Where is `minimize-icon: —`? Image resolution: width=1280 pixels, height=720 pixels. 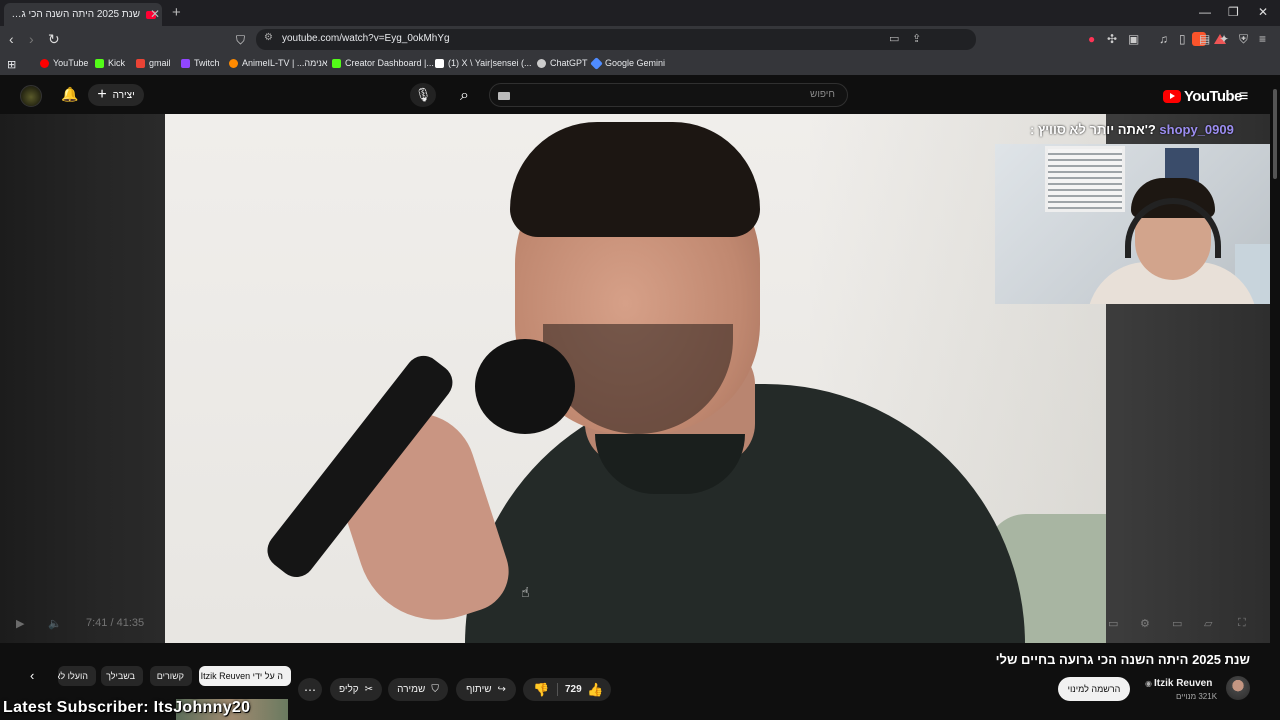 minimize-icon: — is located at coordinates (1205, 12).